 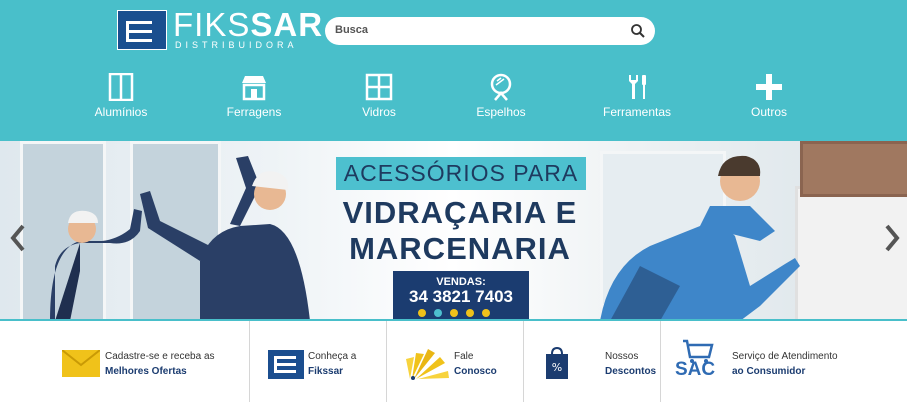 I want to click on category-ferragens: Ferragens, so click(x=254, y=97).